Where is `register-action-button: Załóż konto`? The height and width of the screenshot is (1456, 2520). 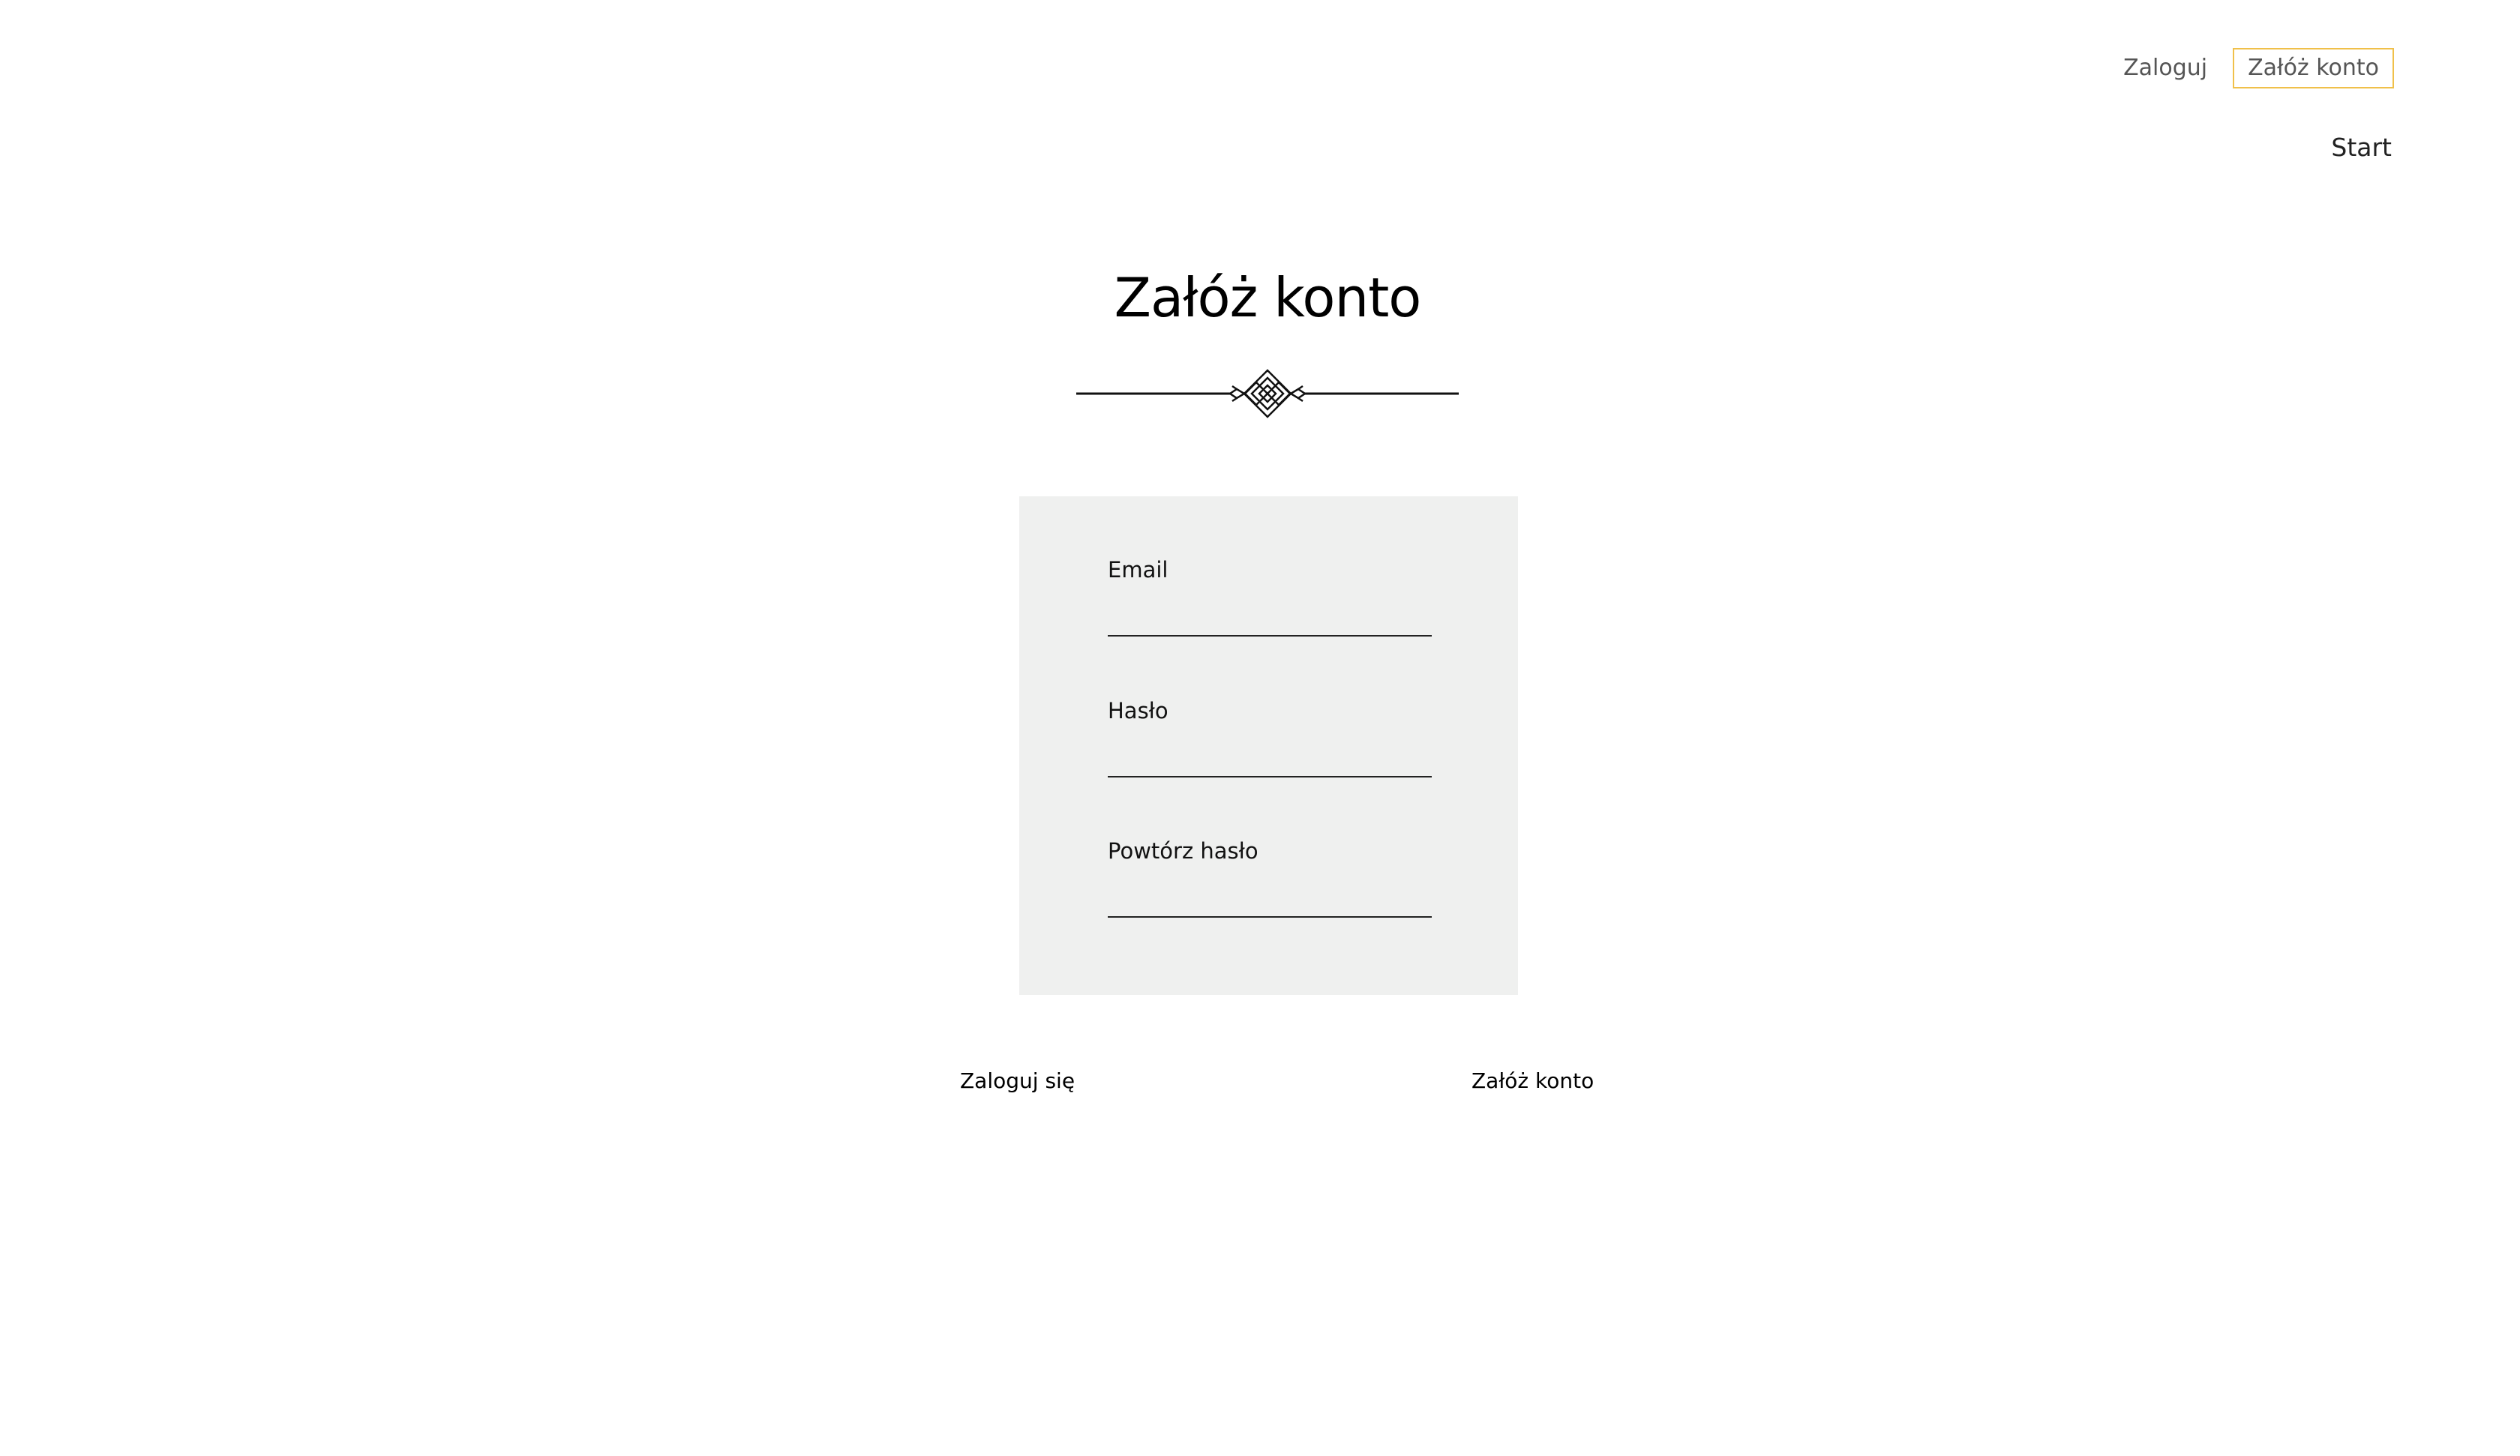 register-action-button: Załóż konto is located at coordinates (1533, 1081).